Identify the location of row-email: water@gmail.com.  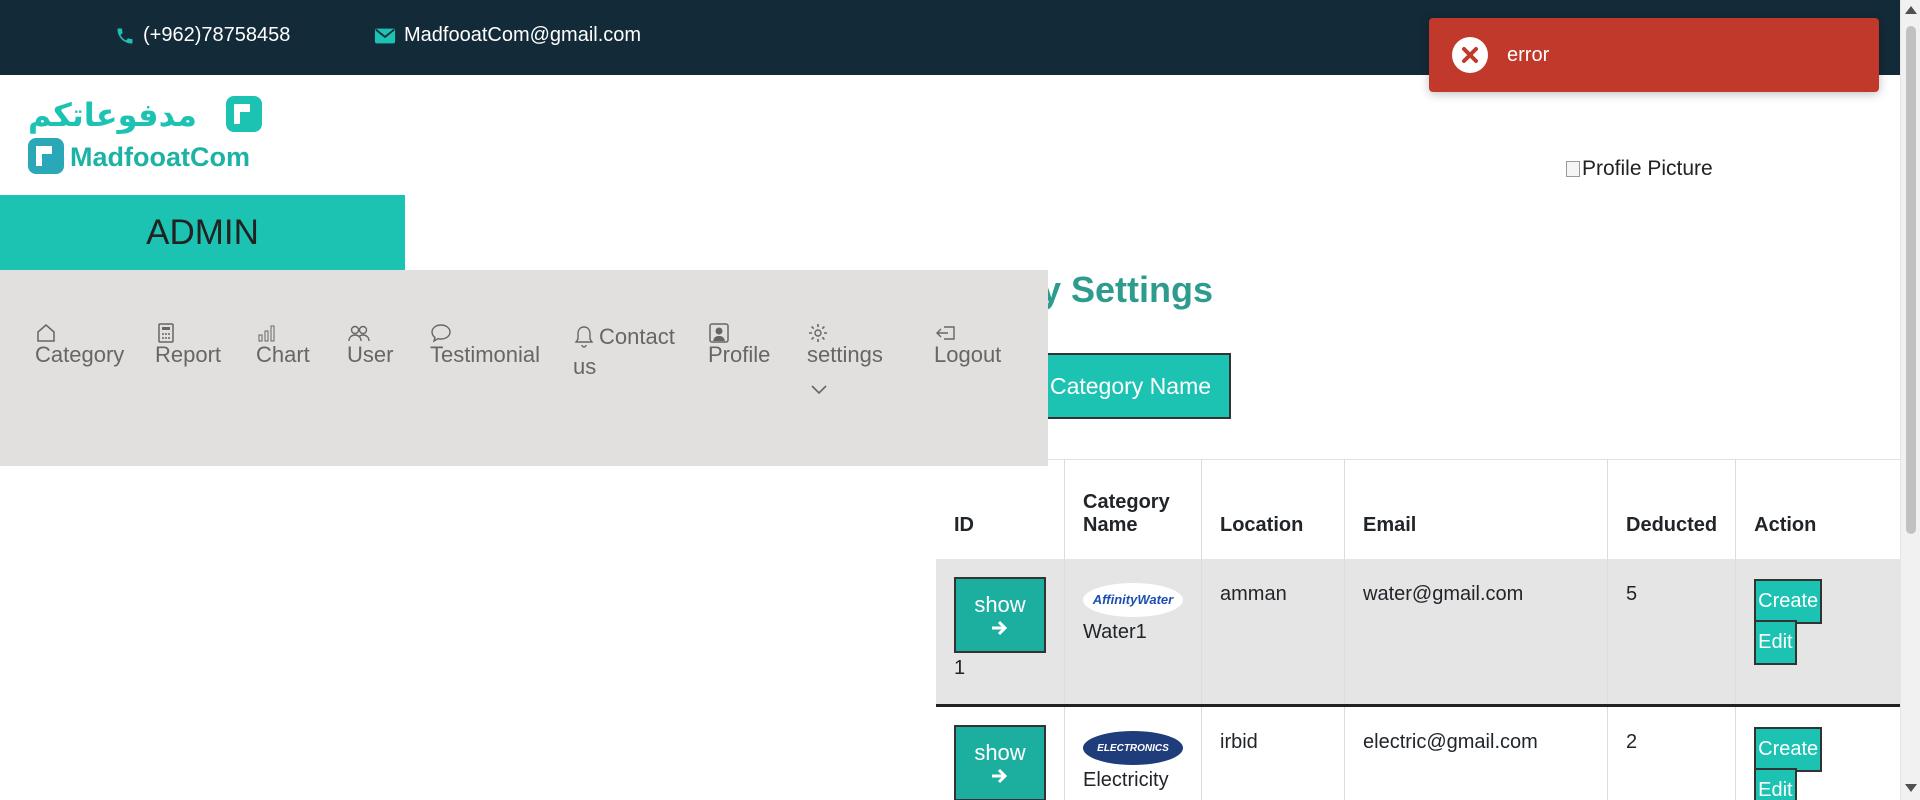
(1476, 632).